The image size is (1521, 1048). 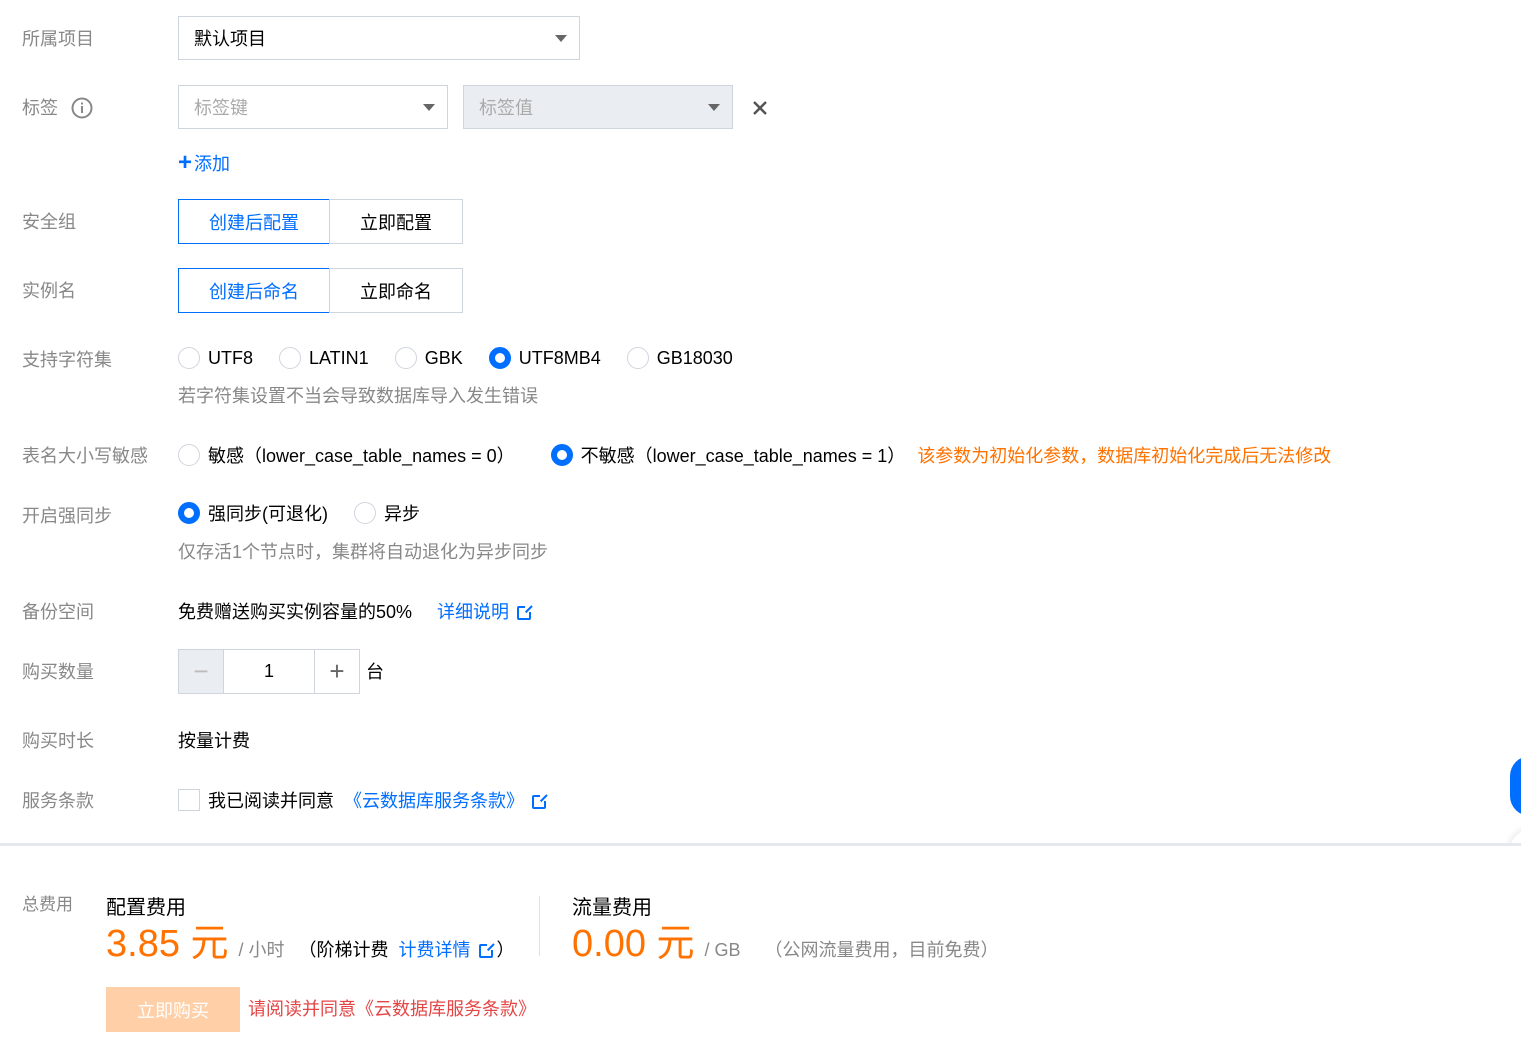 I want to click on decrement-button: −, so click(x=201, y=671).